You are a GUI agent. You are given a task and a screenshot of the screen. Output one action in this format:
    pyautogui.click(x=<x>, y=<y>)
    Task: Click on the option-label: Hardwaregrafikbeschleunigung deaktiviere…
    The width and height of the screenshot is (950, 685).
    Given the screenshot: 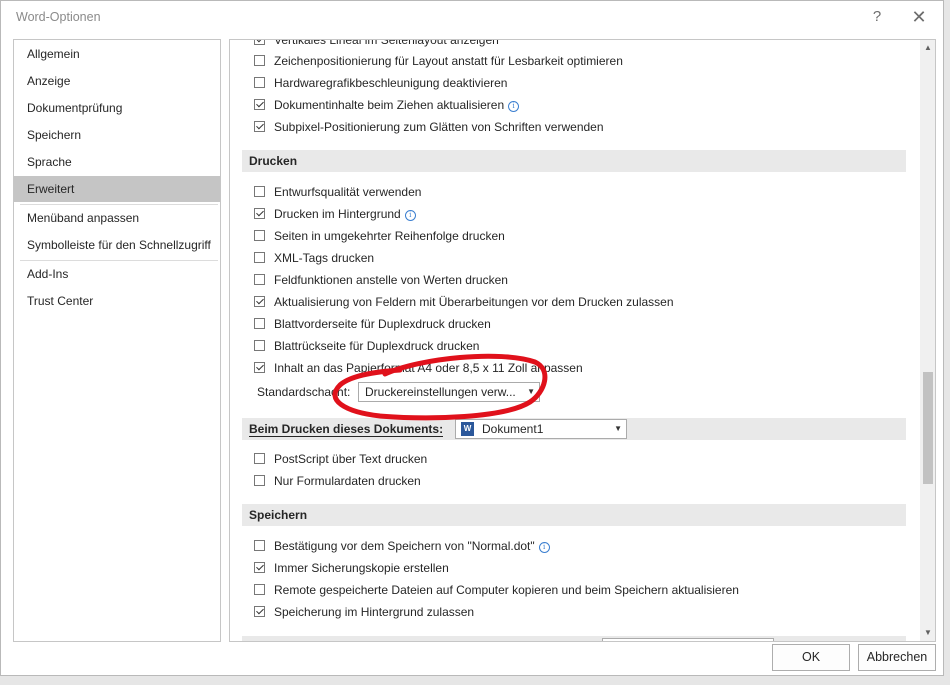 What is the action you would take?
    pyautogui.click(x=391, y=83)
    